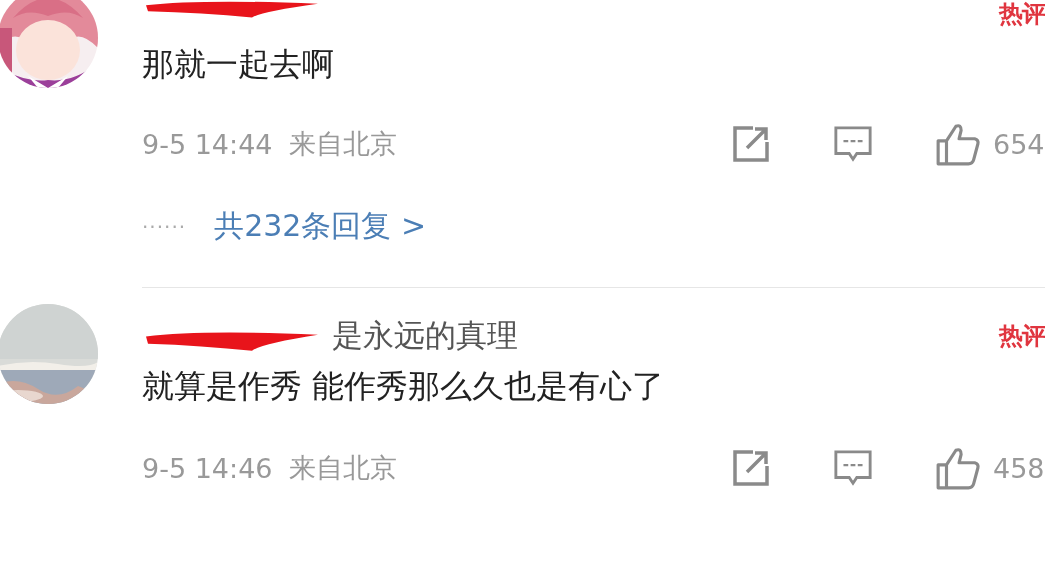  Describe the element at coordinates (164, 226) in the screenshot. I see `ellipsis-dots: ······` at that location.